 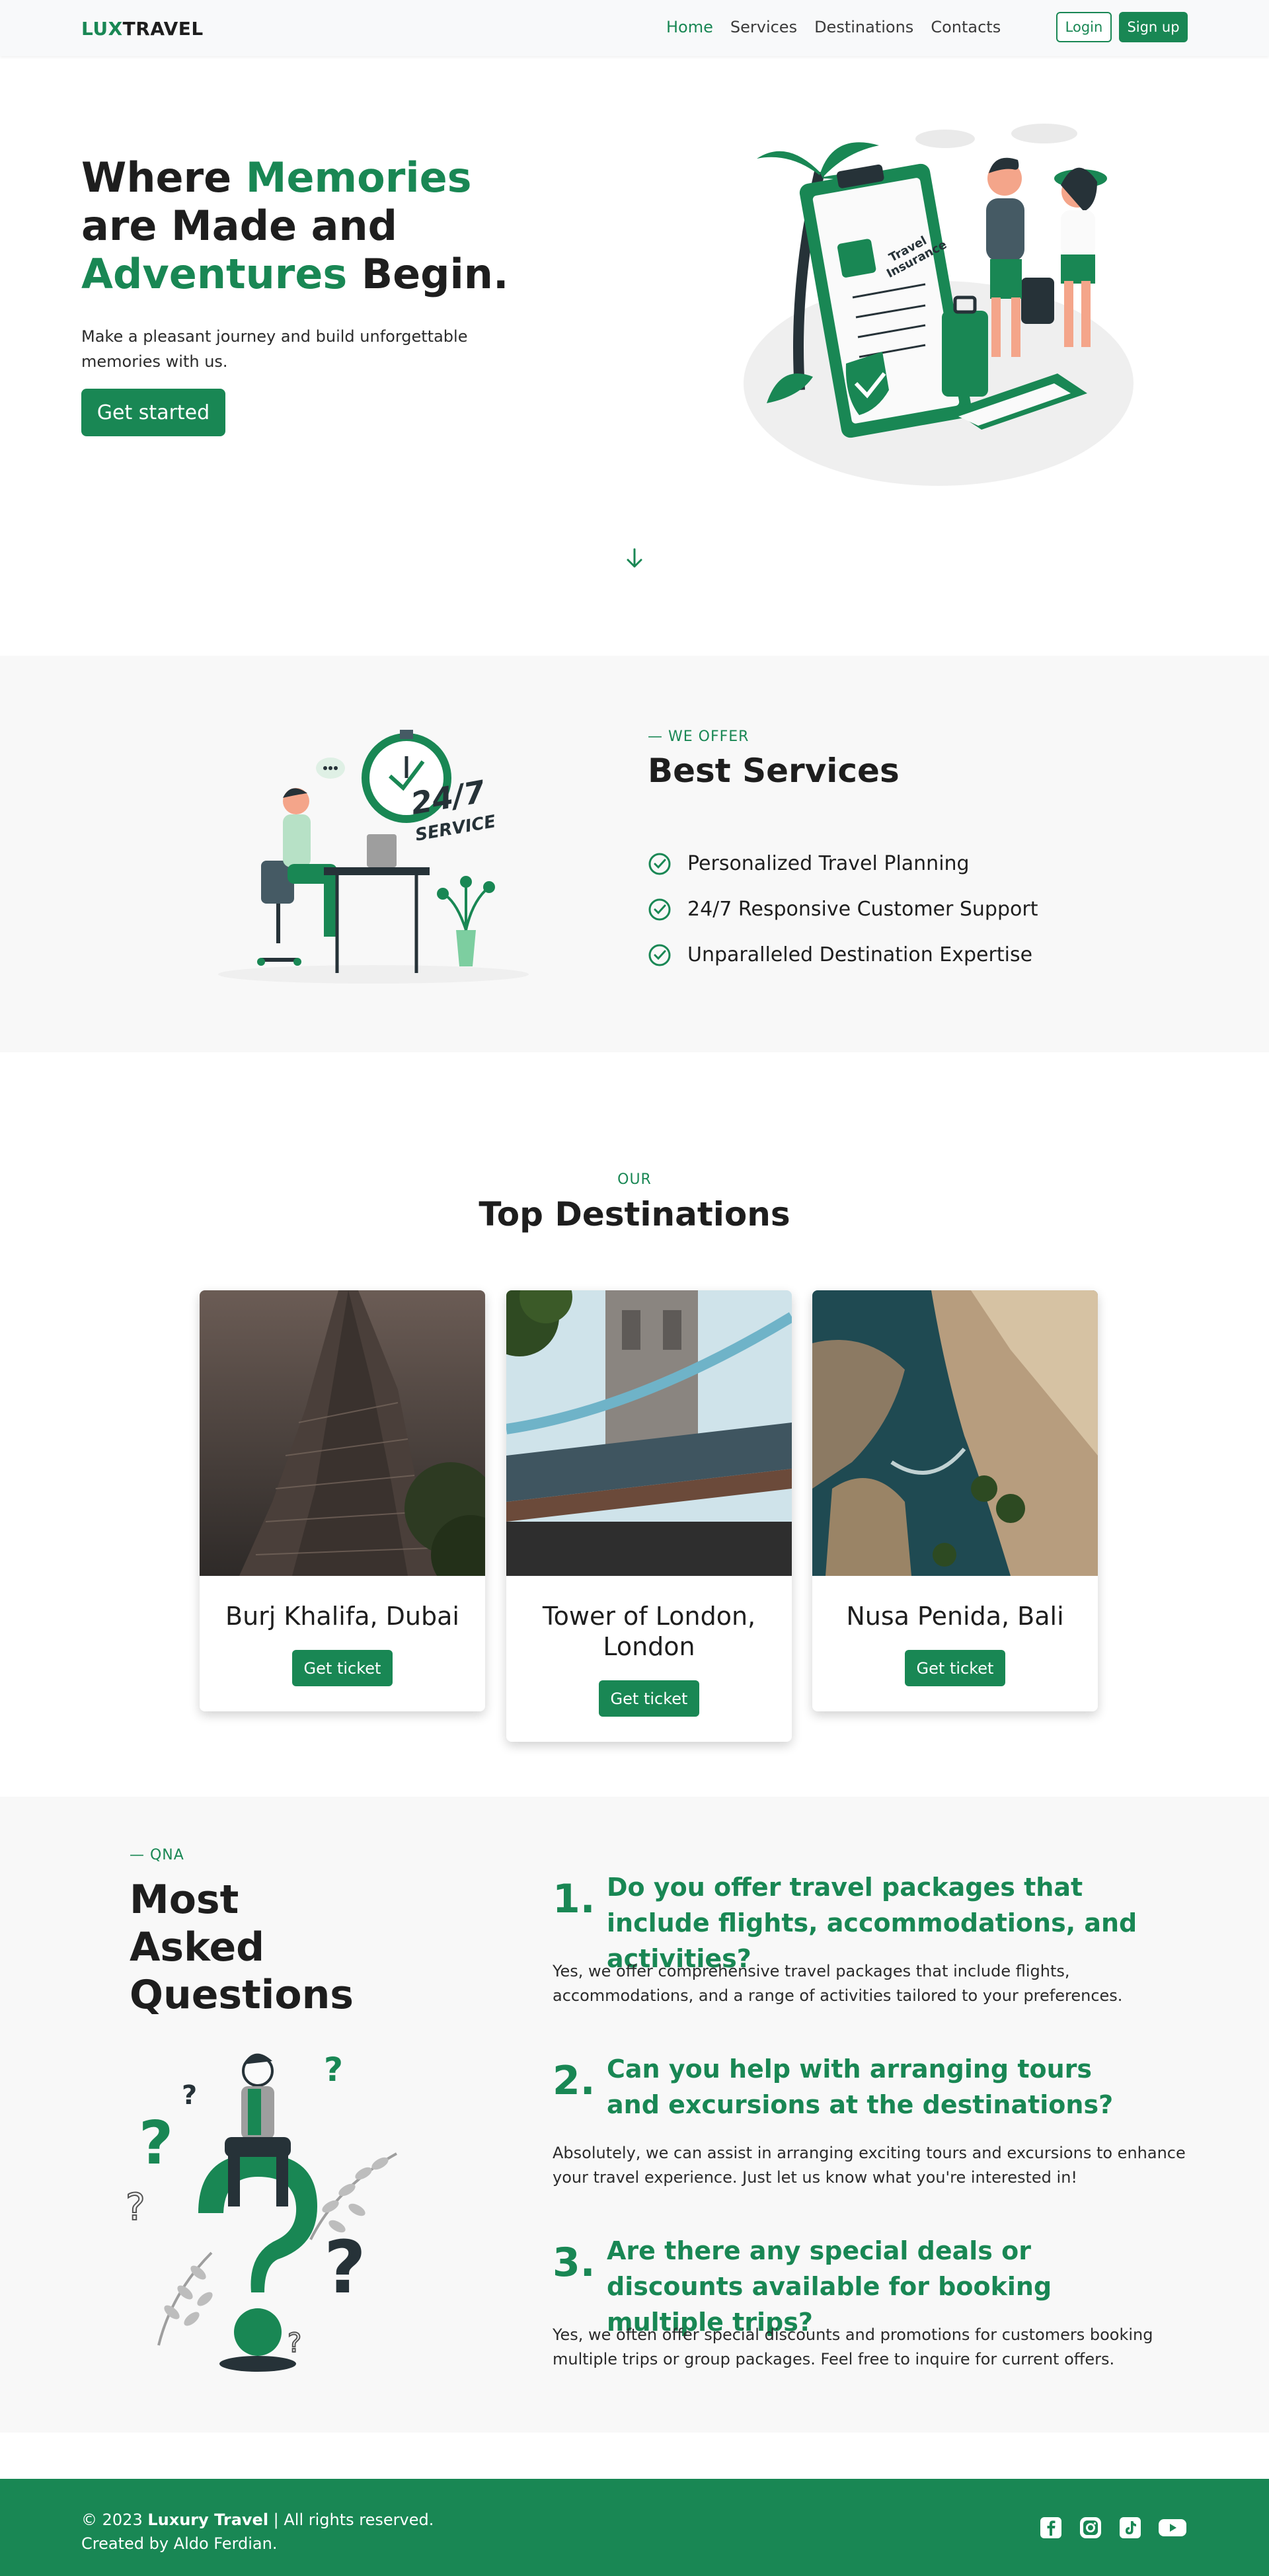 What do you see at coordinates (373, 857) in the screenshot?
I see `support-service-illustration: 24/7 SERVICE` at bounding box center [373, 857].